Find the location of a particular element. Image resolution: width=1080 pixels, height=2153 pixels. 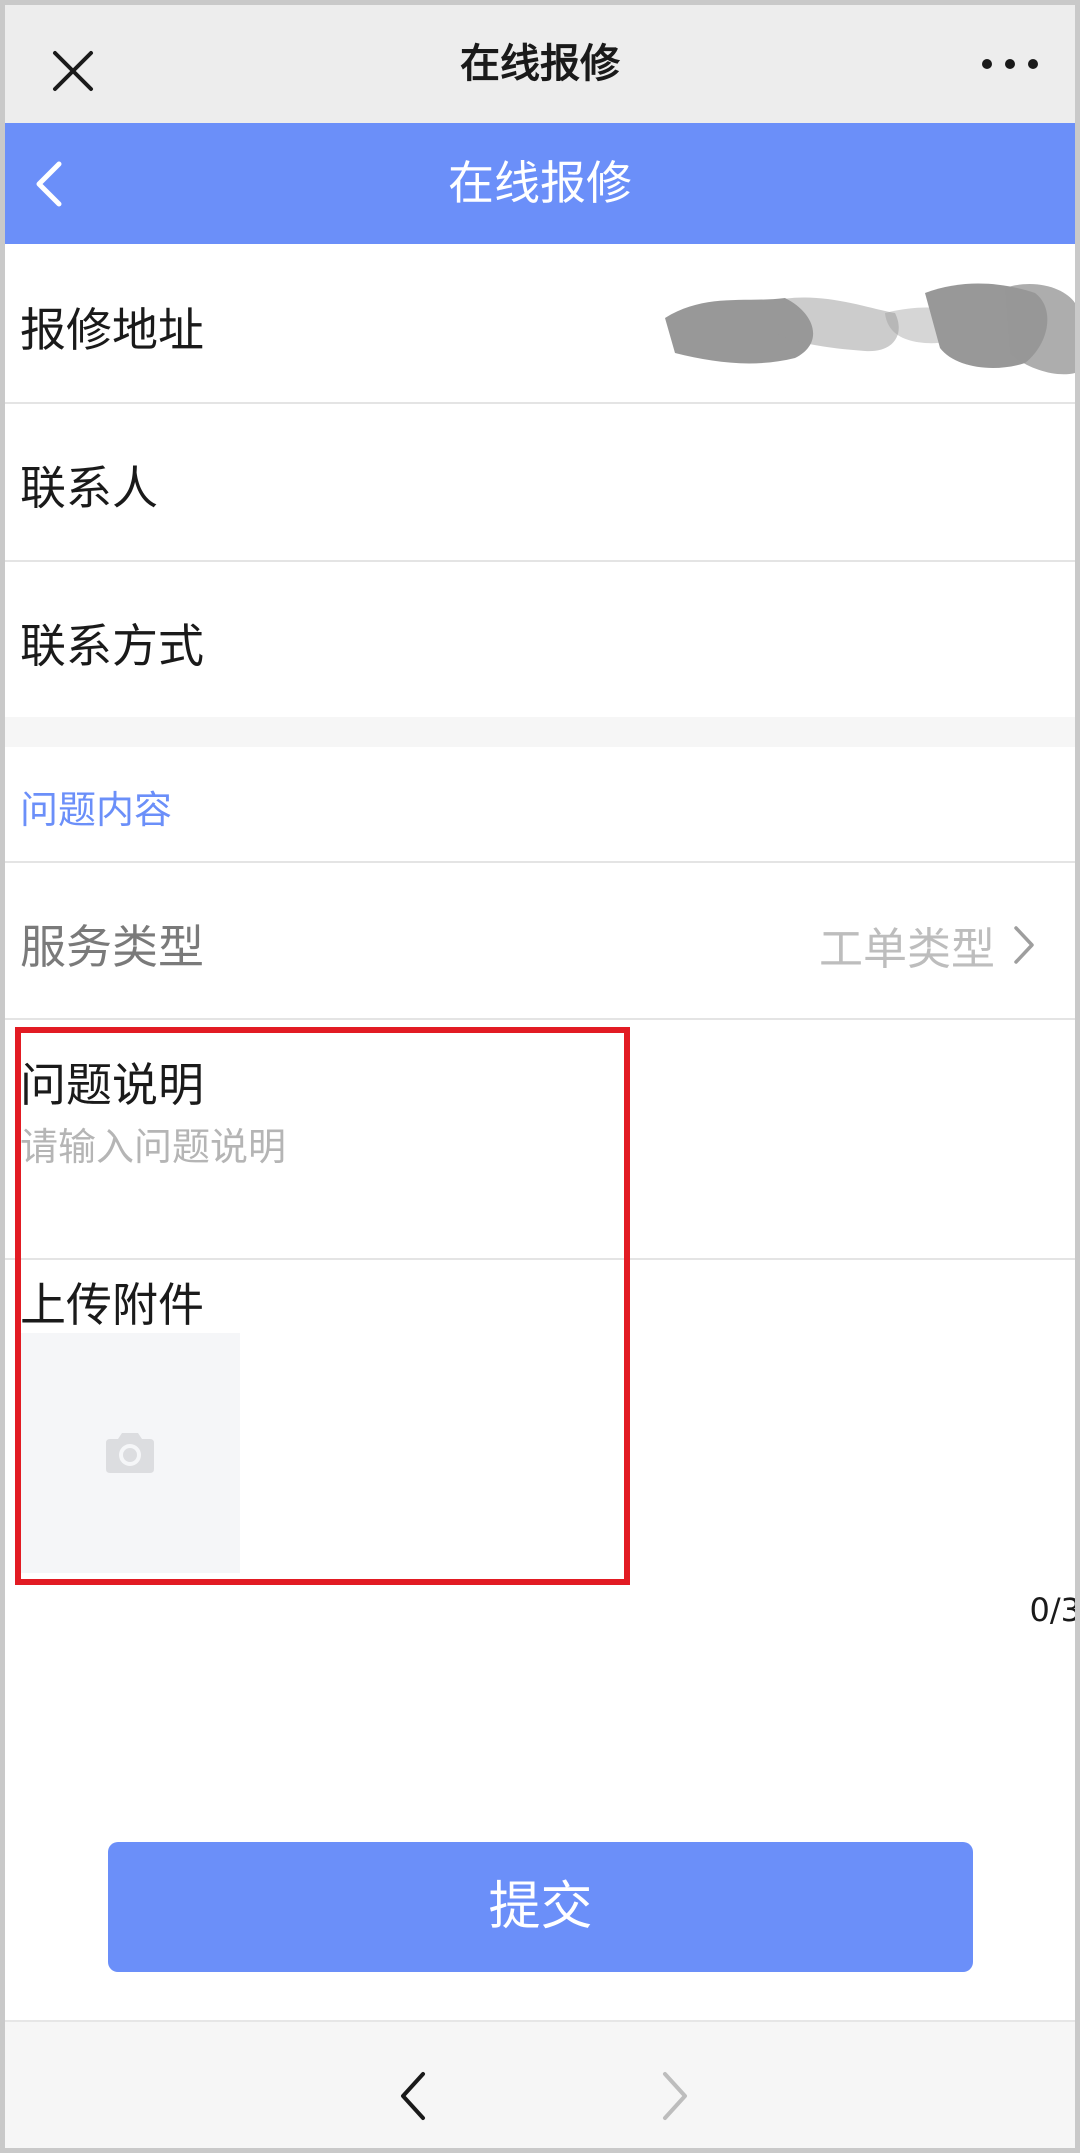

more-icon is located at coordinates (1010, 64).